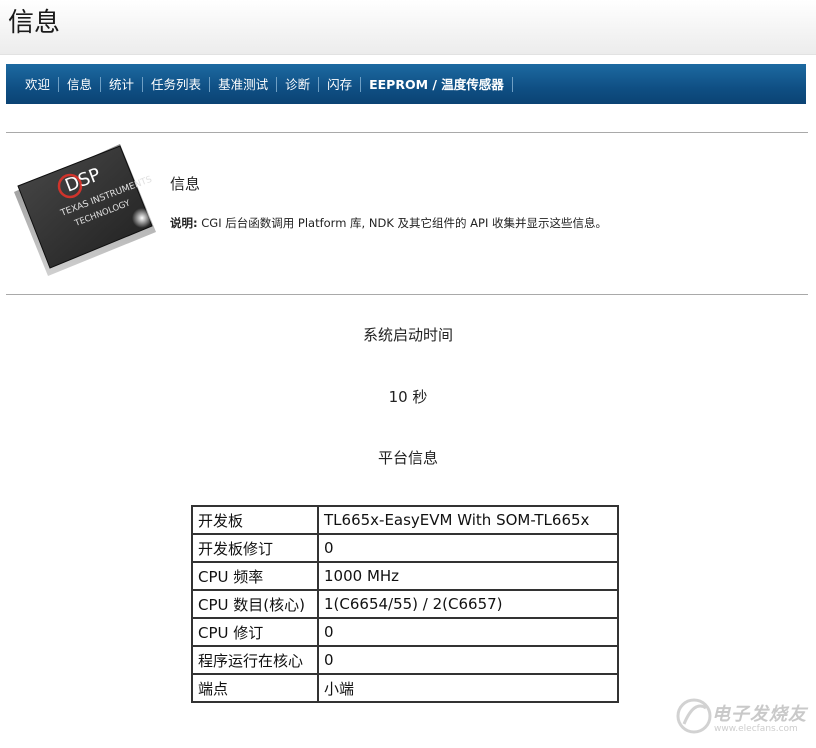 The width and height of the screenshot is (816, 748). Describe the element at coordinates (122, 84) in the screenshot. I see `nav-item-stats: 统计` at that location.